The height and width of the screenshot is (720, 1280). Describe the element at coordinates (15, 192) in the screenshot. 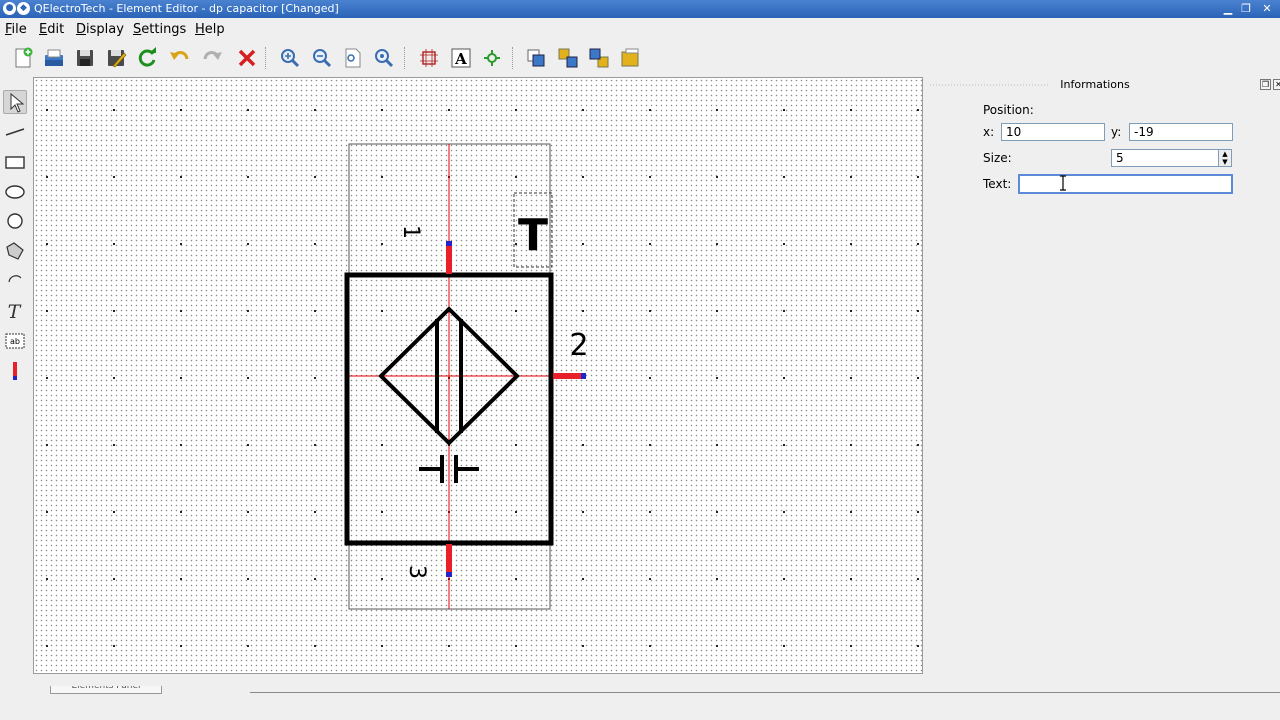

I see `ellipse-icon` at that location.